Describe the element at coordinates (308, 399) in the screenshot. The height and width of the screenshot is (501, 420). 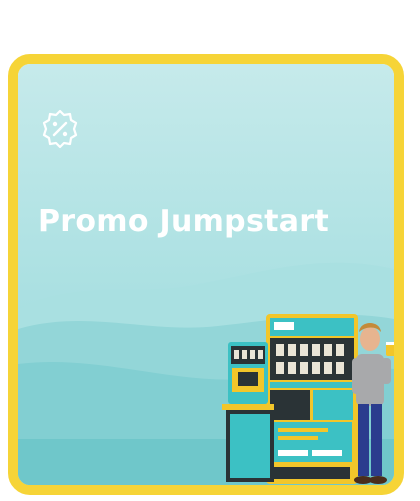
I see `vending-kiosk-illustration` at that location.